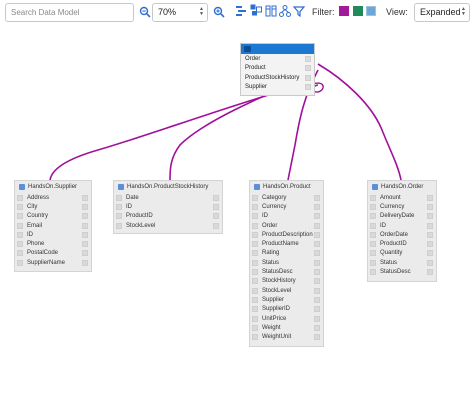 The height and width of the screenshot is (407, 474). I want to click on filter-purple-swatch, so click(344, 11).